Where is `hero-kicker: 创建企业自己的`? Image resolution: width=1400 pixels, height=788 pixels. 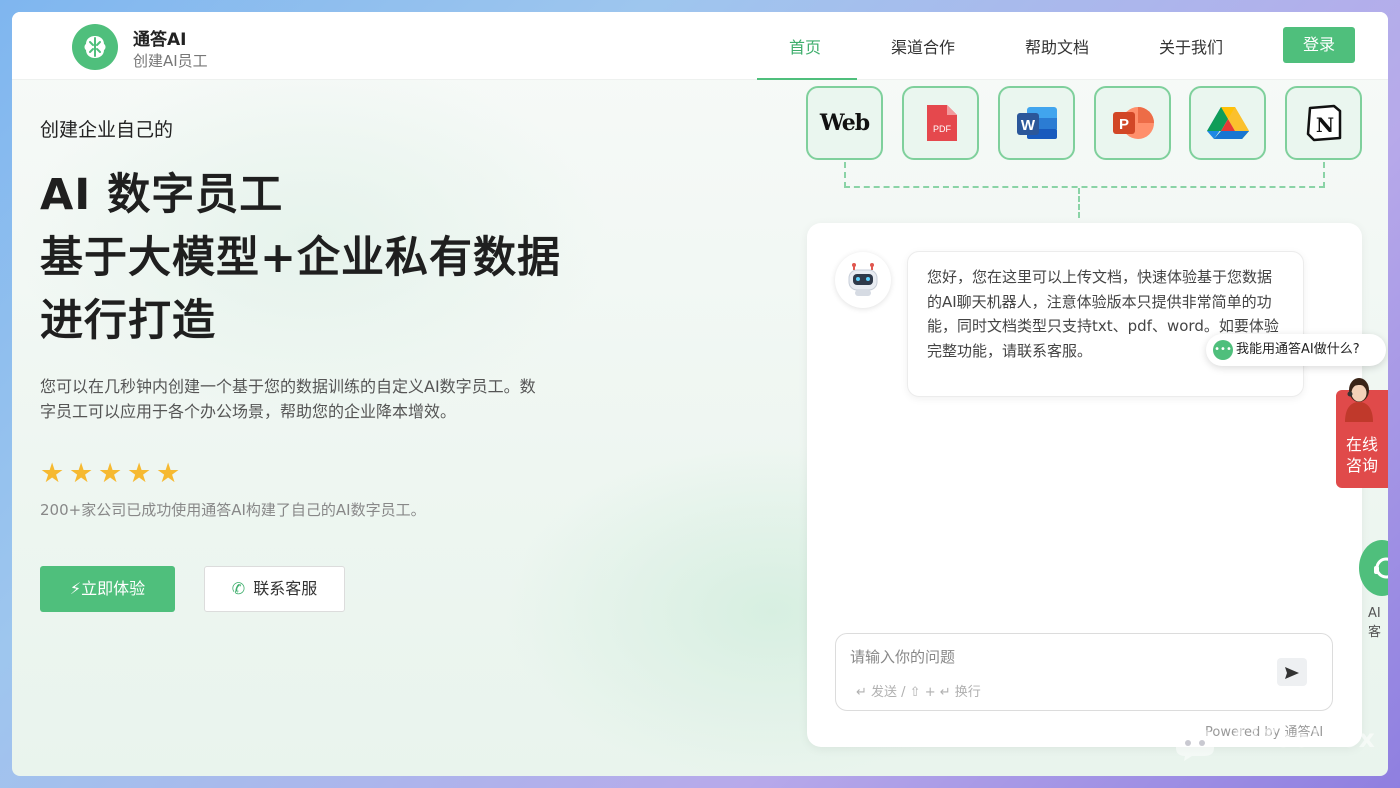 hero-kicker: 创建企业自己的 is located at coordinates (107, 130).